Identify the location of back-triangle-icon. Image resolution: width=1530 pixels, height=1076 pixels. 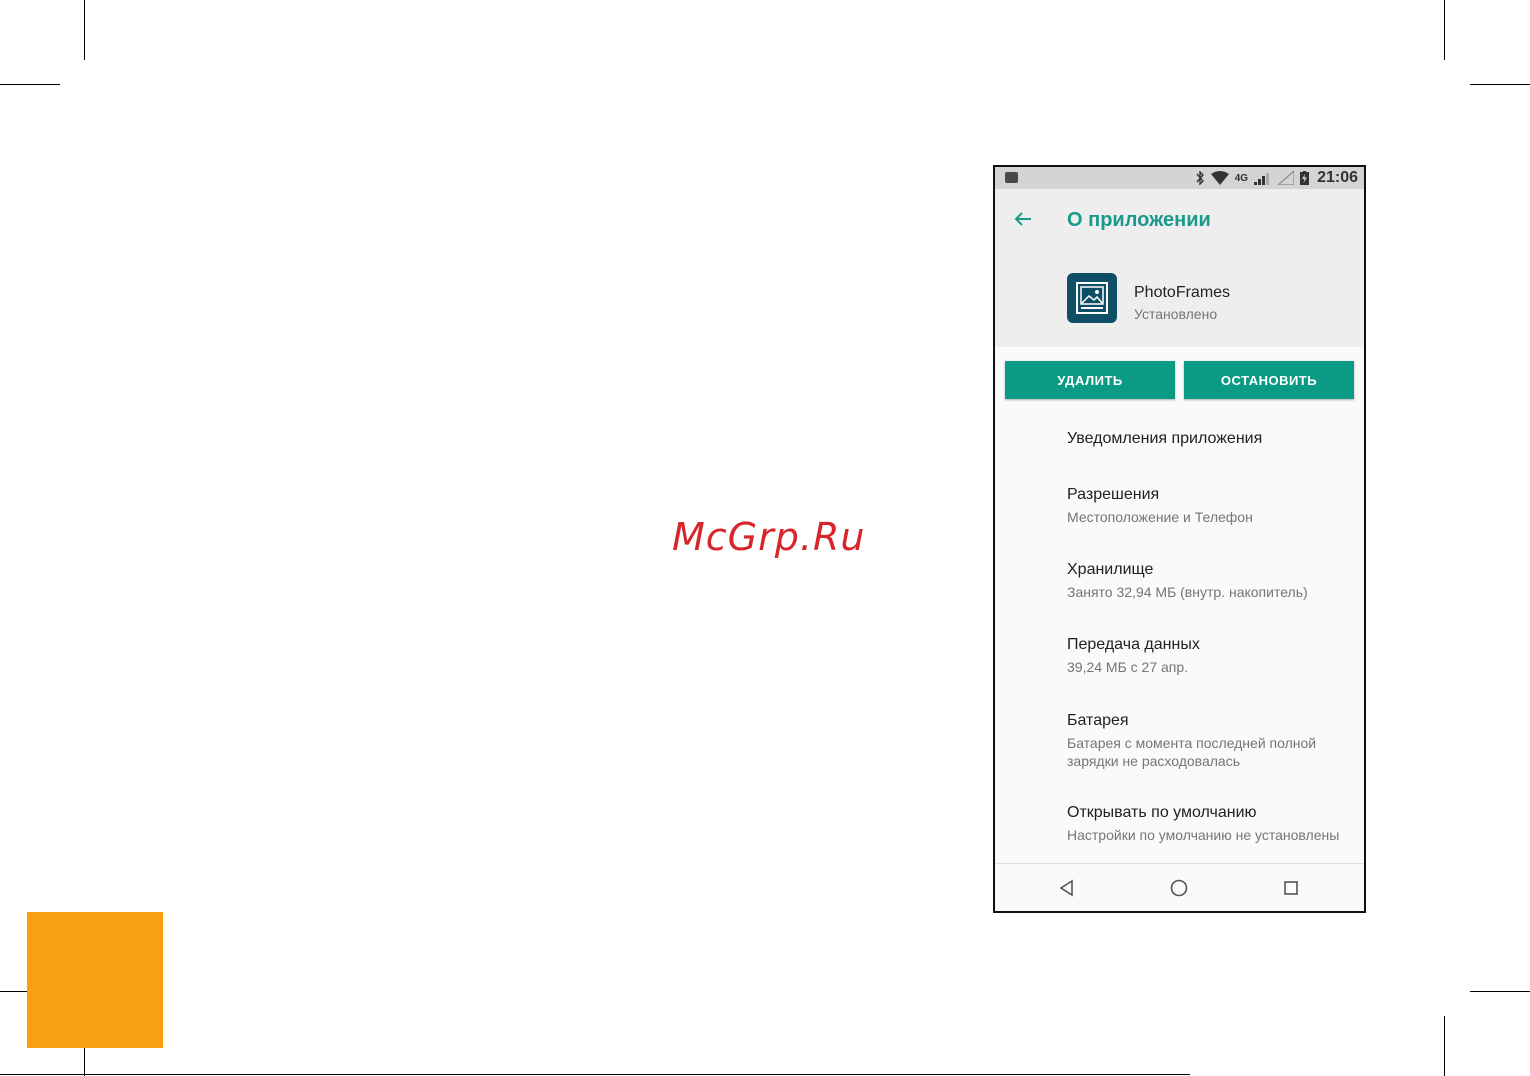
(1067, 888).